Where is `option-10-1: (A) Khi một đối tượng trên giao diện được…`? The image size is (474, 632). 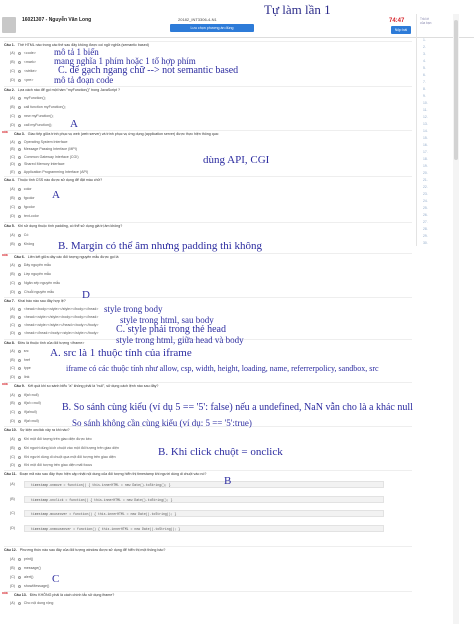
option-10-1: (A) Khi một đối tượng trên giao diện được… is located at coordinates (51, 439).